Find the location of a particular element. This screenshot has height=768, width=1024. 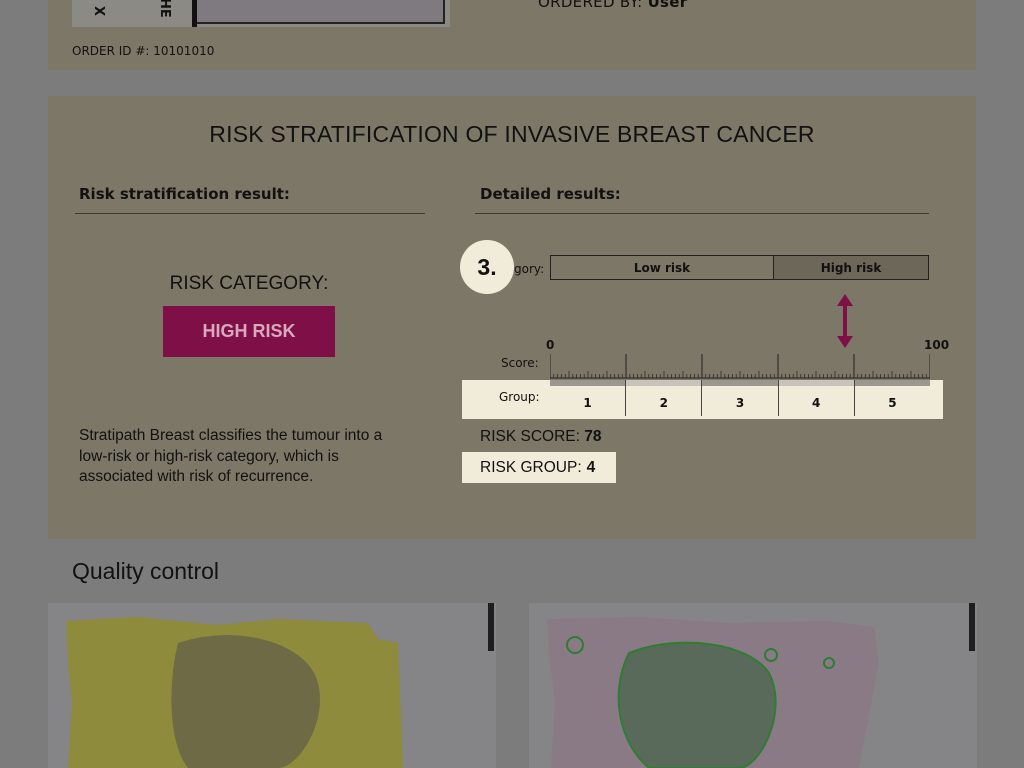

group-scale: 1 2 3 4 5 is located at coordinates (740, 398).